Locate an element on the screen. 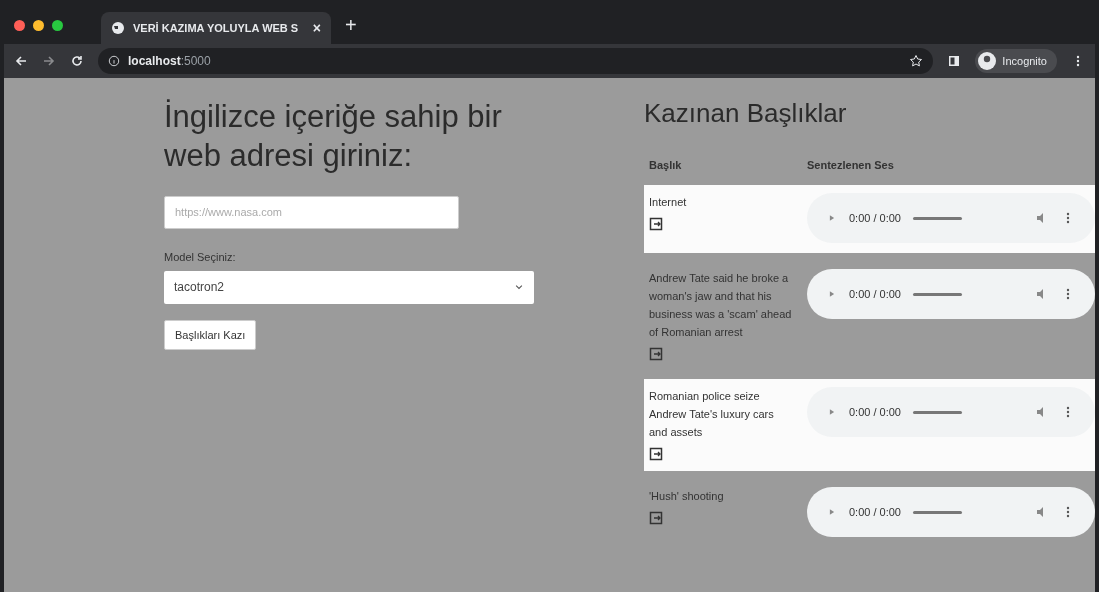 The image size is (1099, 592). browser-tab: VERİ KAZIMA YOLUYLA WEB S × is located at coordinates (216, 28).